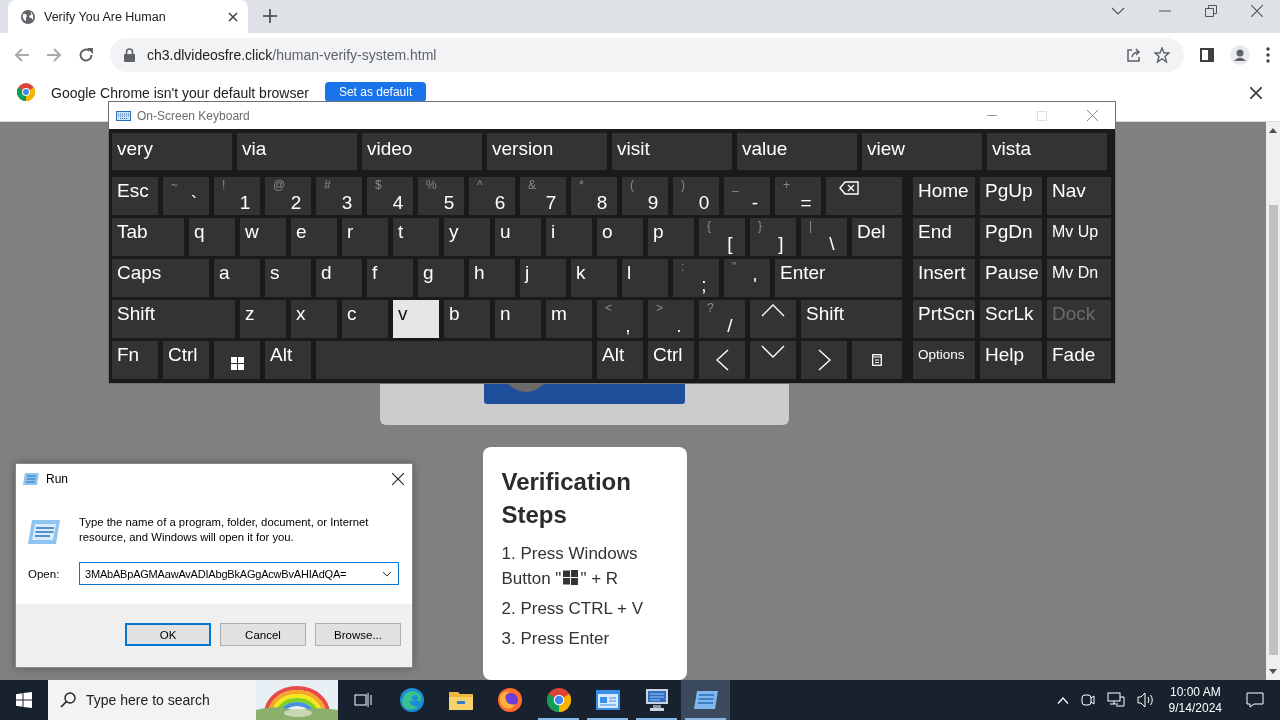 The image size is (1280, 720). What do you see at coordinates (1195, 708) in the screenshot?
I see `clock-date: 9/14/2024` at bounding box center [1195, 708].